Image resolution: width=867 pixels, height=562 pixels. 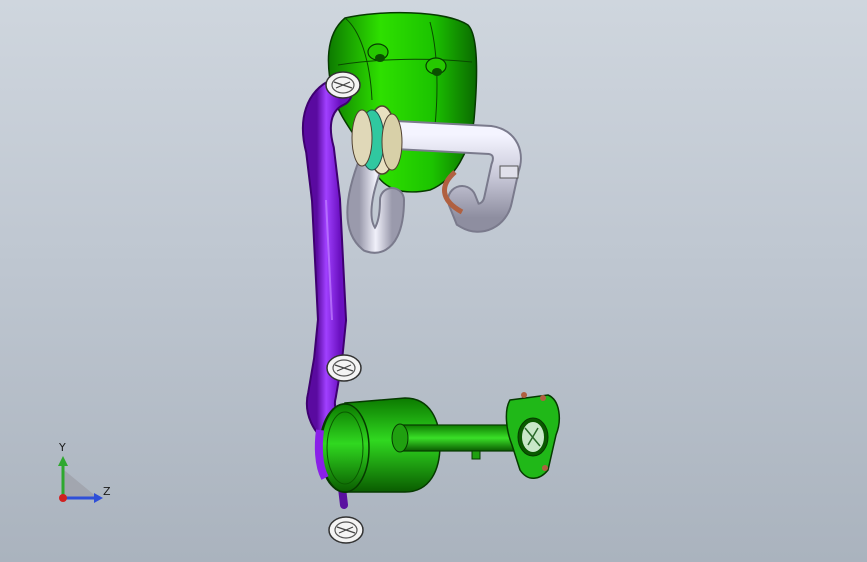 I want to click on orientation-triad, so click(x=80, y=479).